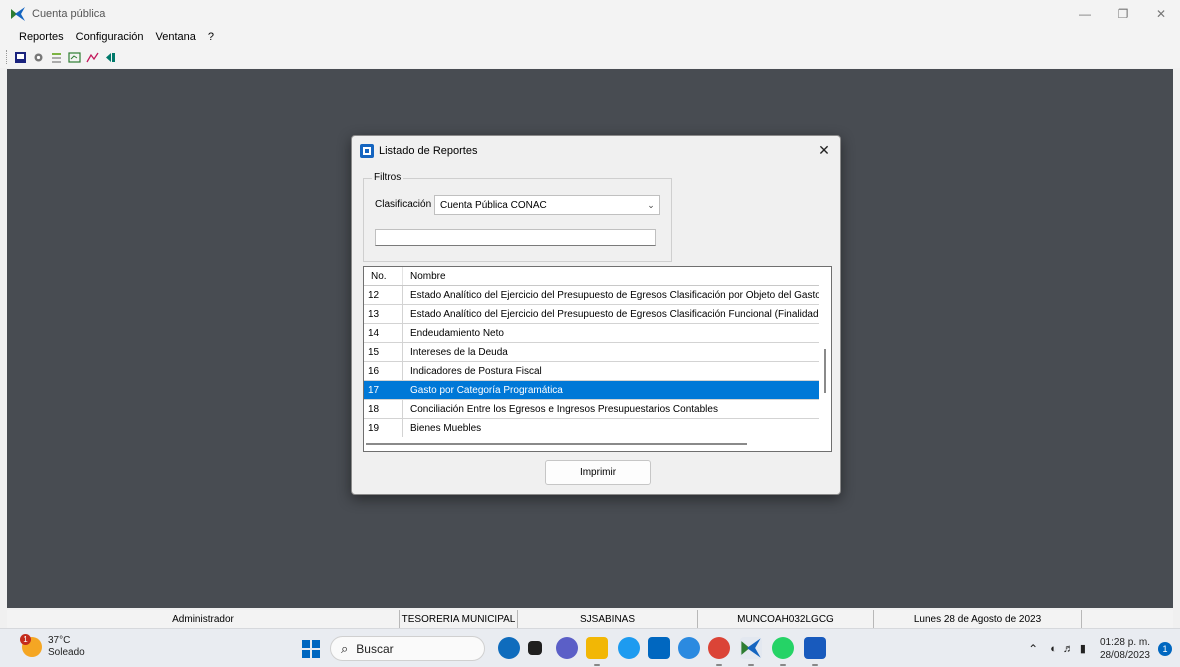 The height and width of the screenshot is (667, 1180). Describe the element at coordinates (375, 648) in the screenshot. I see `search-placeholder: Buscar` at that location.